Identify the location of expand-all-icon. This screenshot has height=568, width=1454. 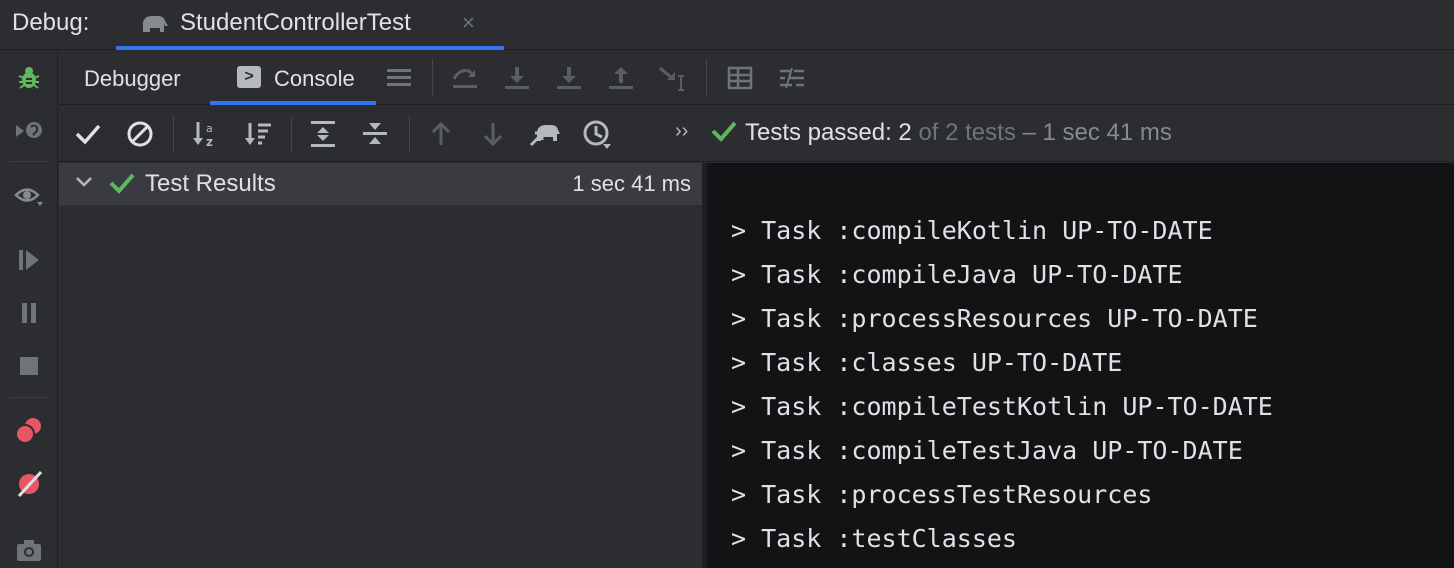
(323, 134).